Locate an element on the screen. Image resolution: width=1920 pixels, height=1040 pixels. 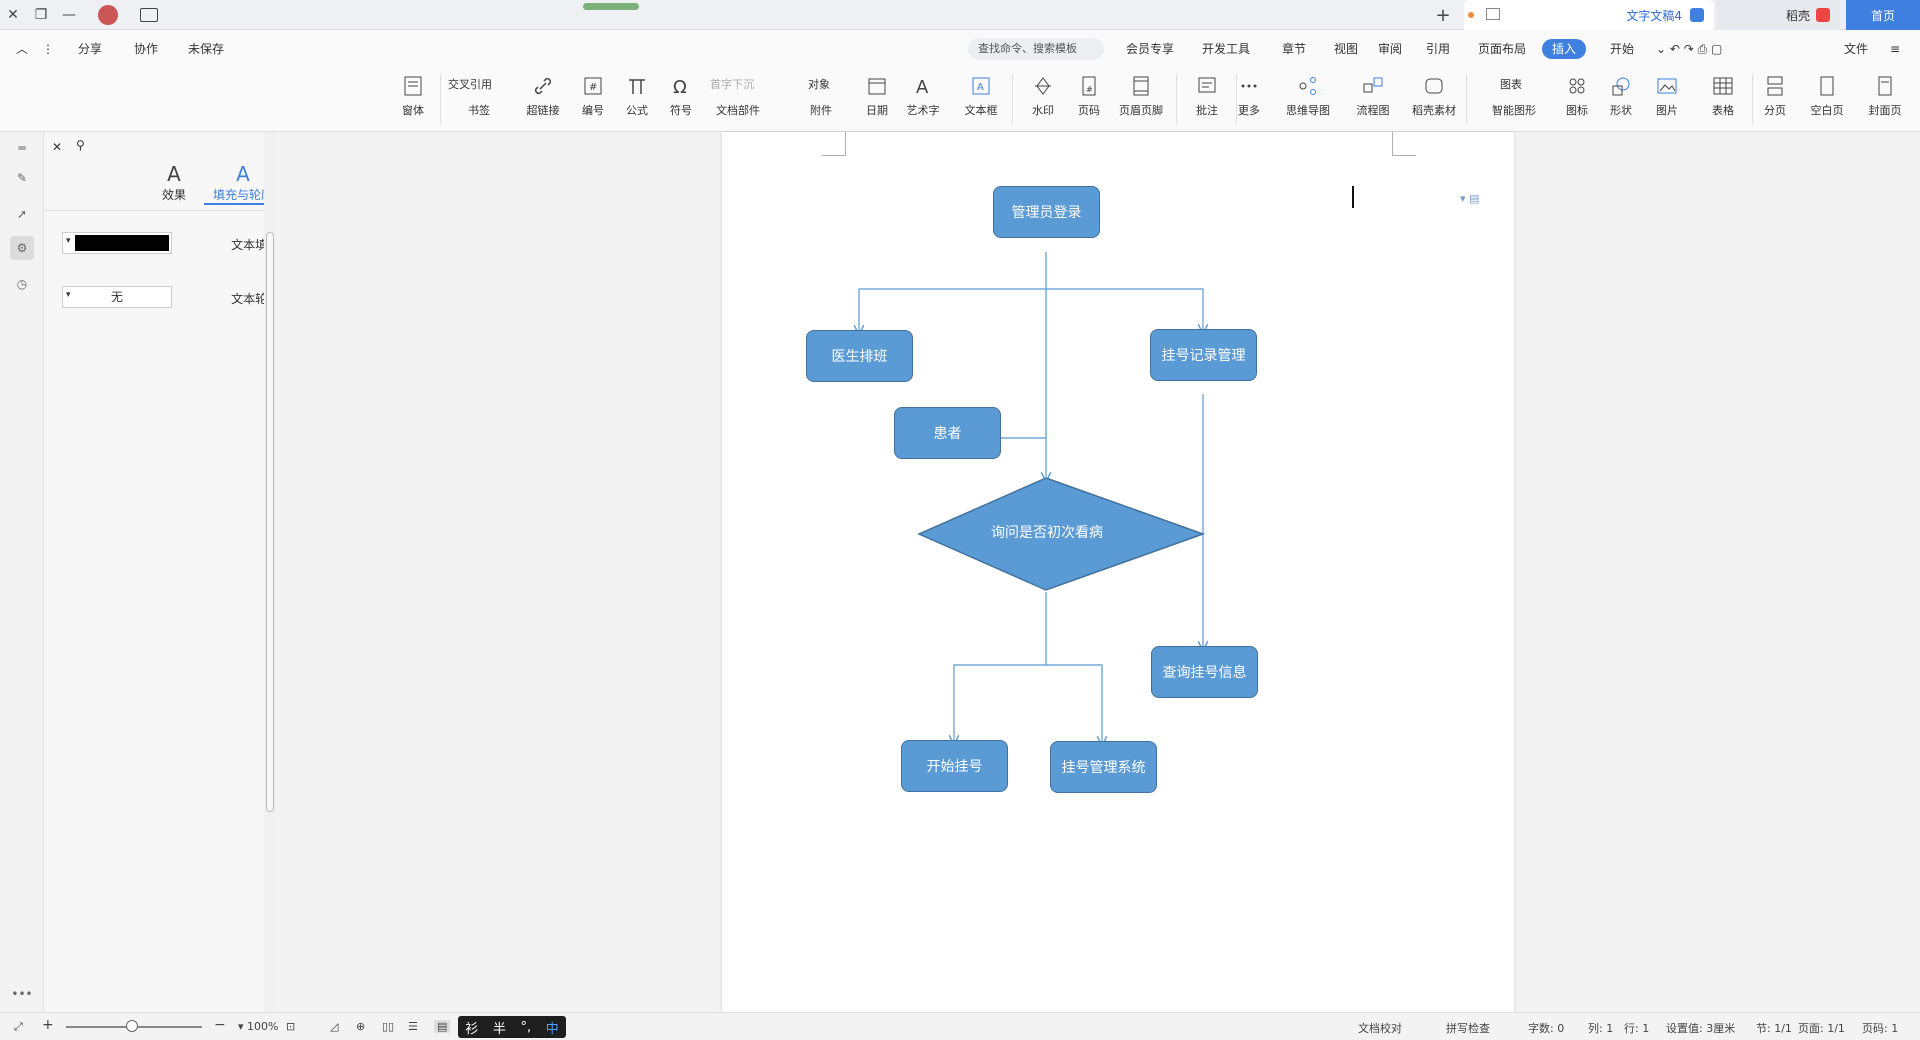
mindmap-button: 思维导图 is located at coordinates (1308, 95).